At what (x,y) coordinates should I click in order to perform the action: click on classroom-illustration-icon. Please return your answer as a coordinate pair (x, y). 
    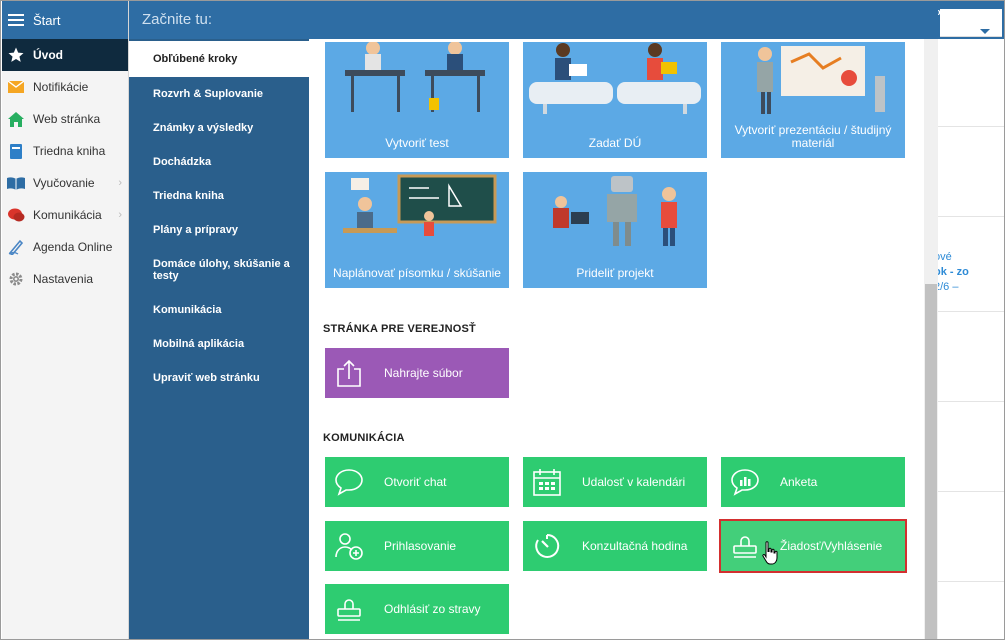
    Looking at the image, I should click on (415, 76).